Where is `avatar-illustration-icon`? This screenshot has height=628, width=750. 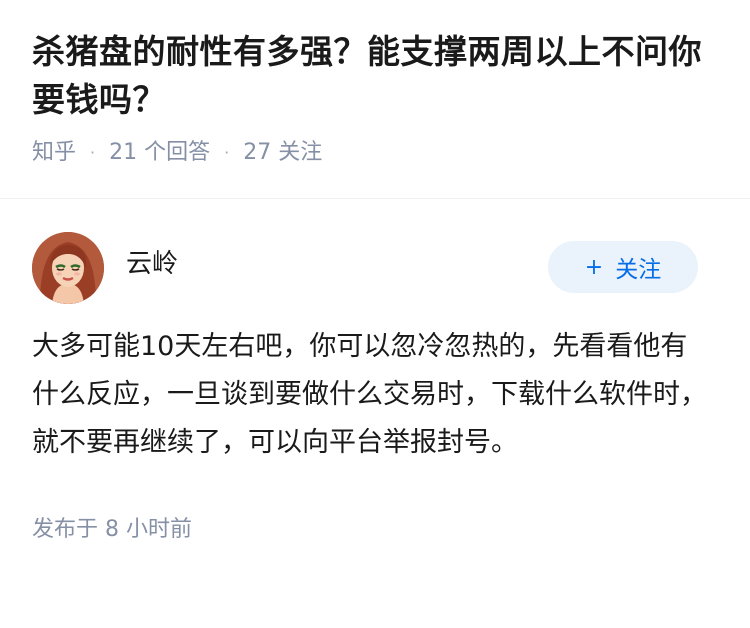 avatar-illustration-icon is located at coordinates (68, 268).